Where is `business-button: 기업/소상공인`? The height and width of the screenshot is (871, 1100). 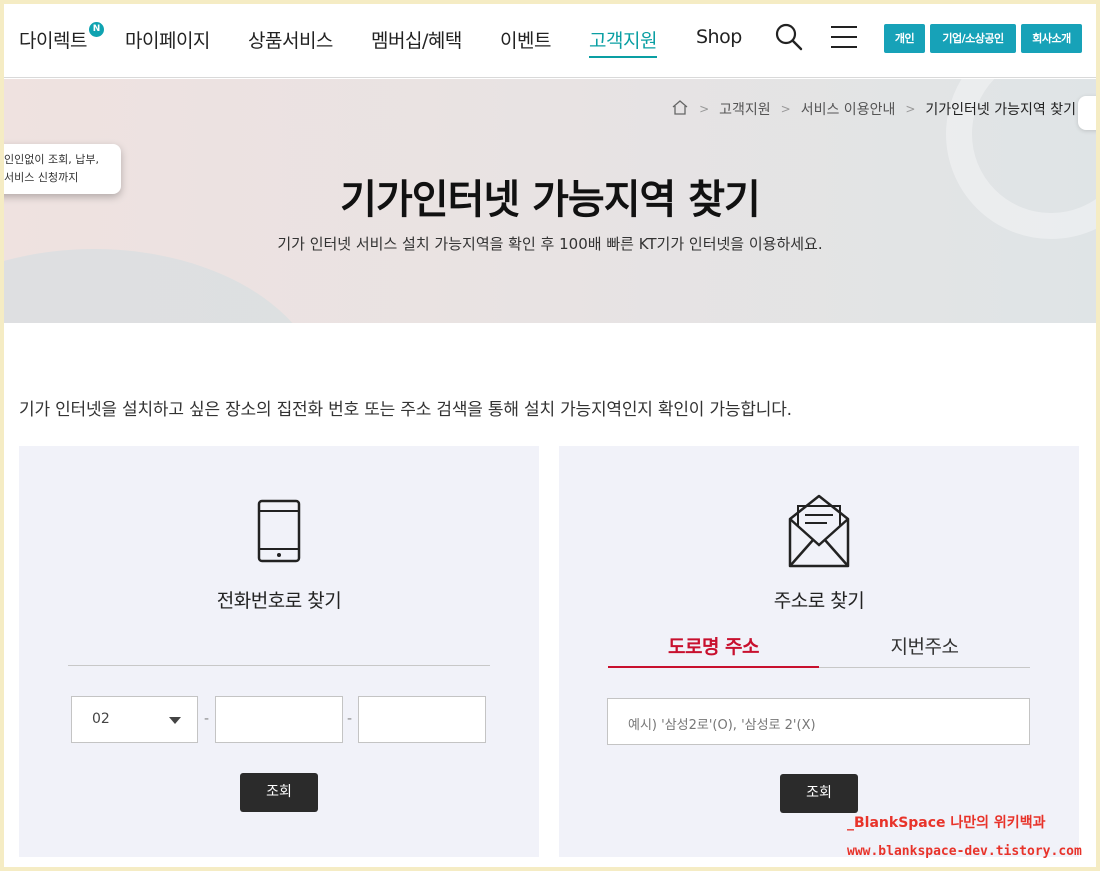
business-button: 기업/소상공인 is located at coordinates (973, 38).